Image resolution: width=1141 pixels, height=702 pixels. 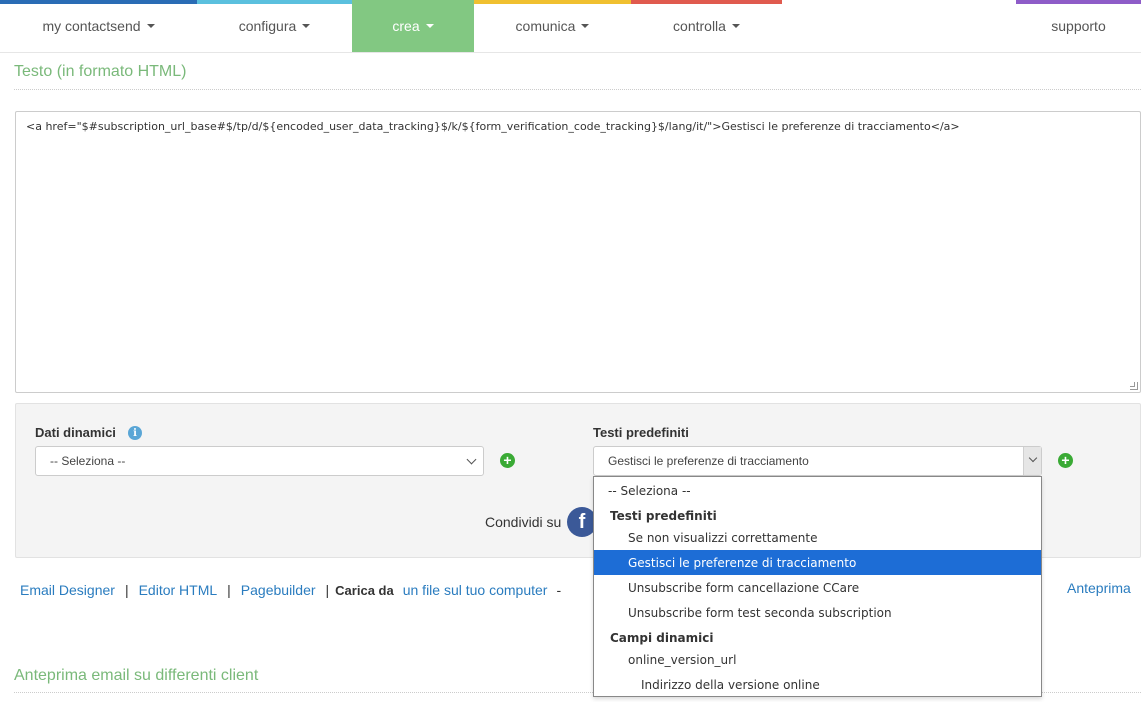 I want to click on dropdown-option: online_version_url, so click(x=817, y=659).